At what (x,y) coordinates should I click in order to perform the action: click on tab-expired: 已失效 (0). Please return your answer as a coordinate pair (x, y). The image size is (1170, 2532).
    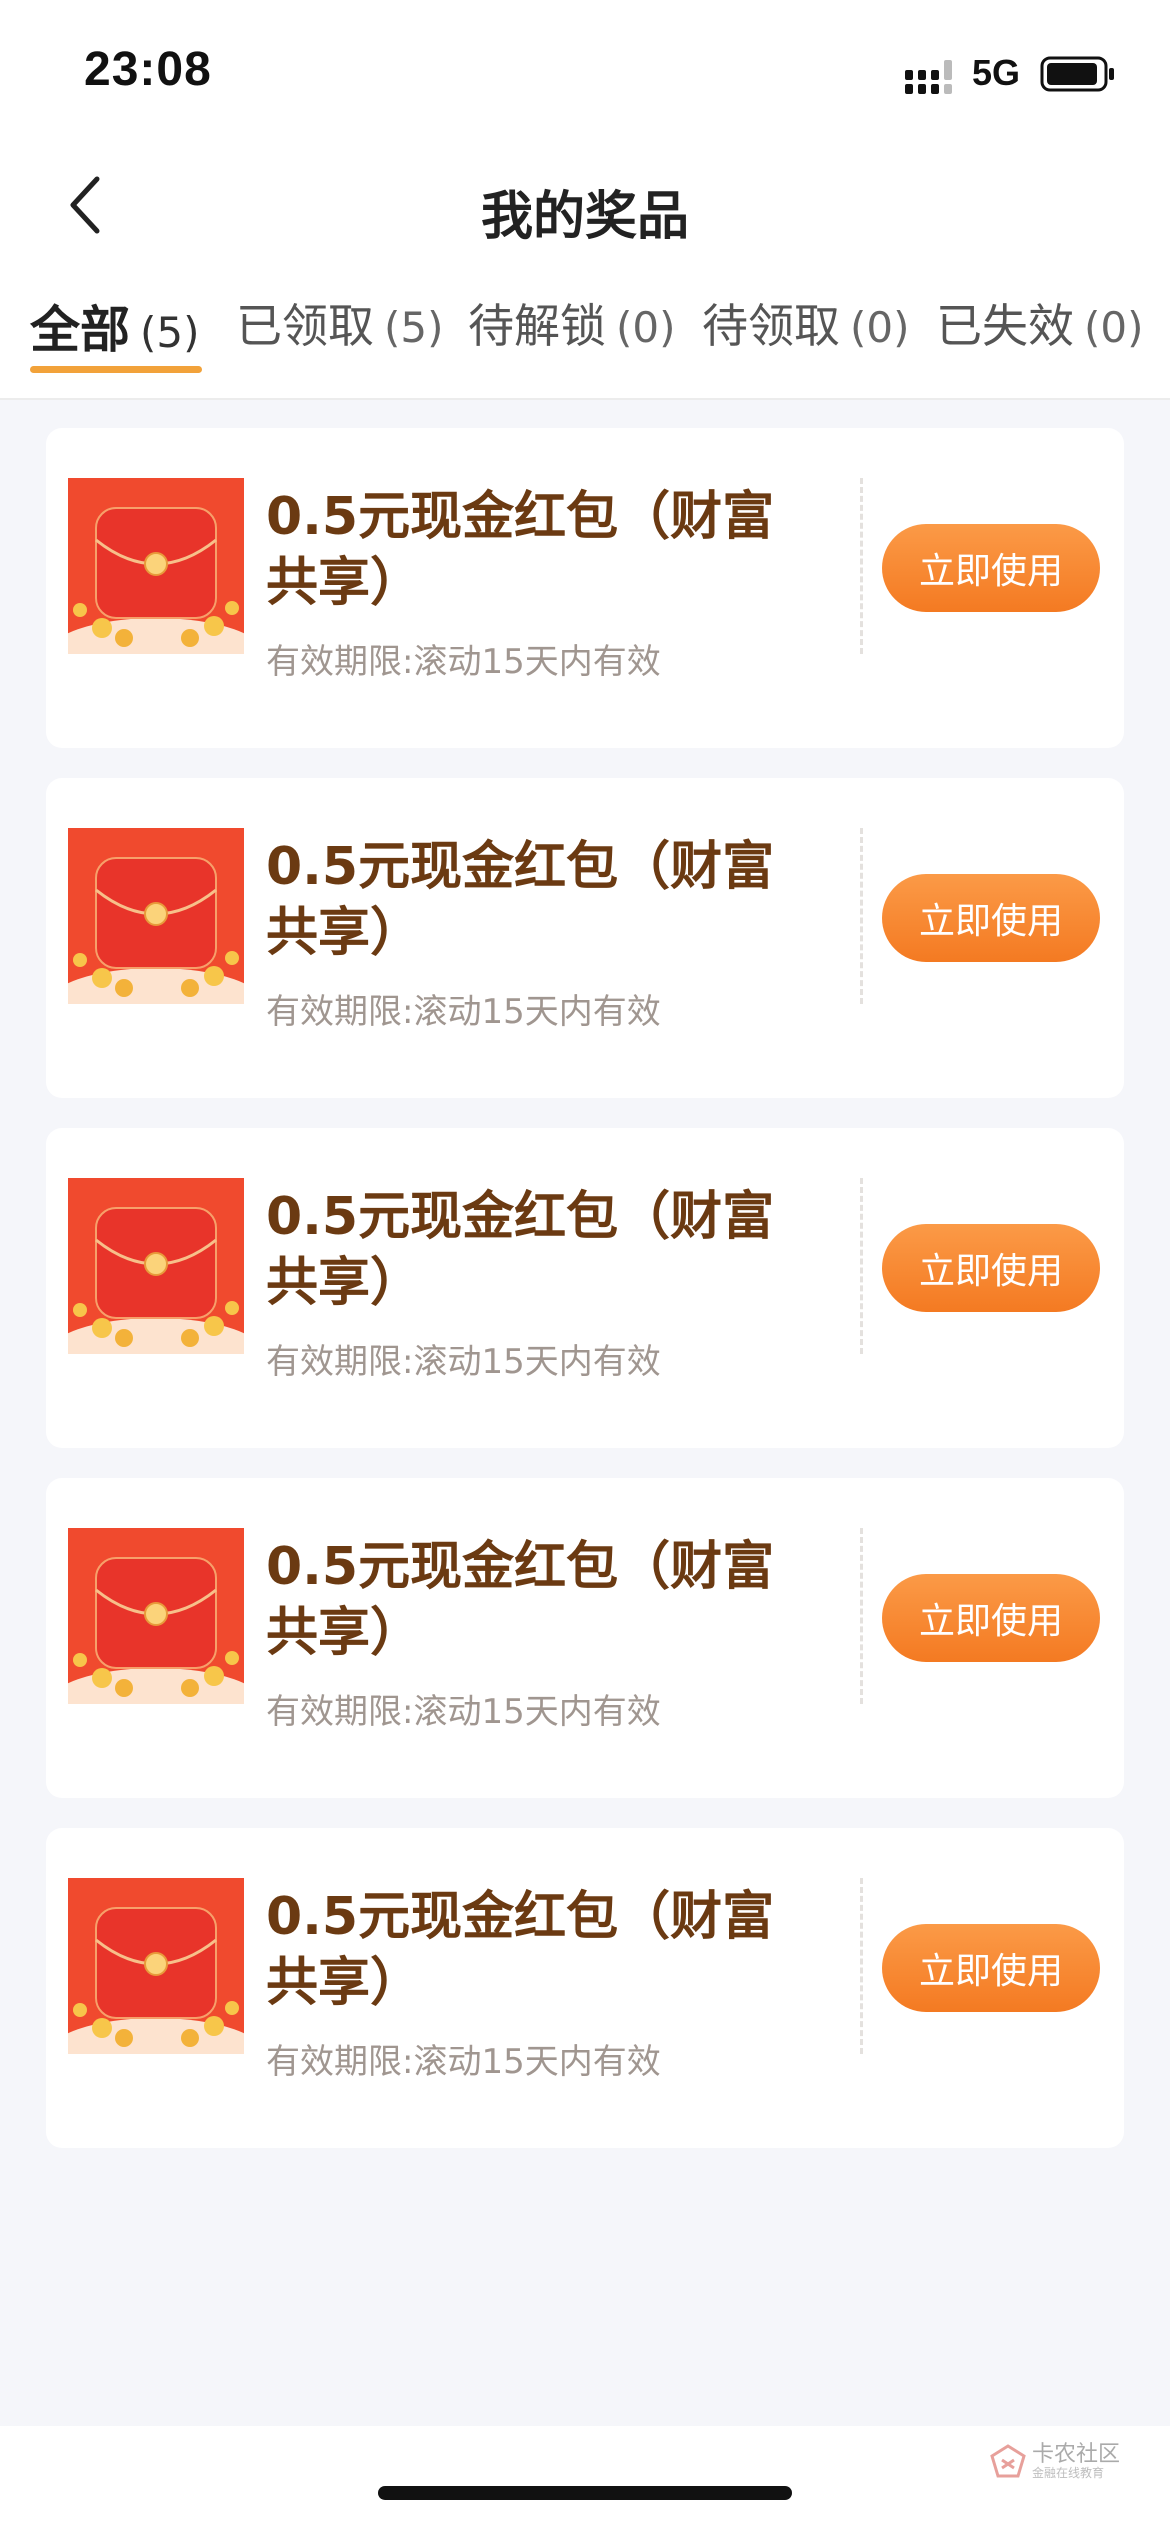
    Looking at the image, I should click on (1040, 340).